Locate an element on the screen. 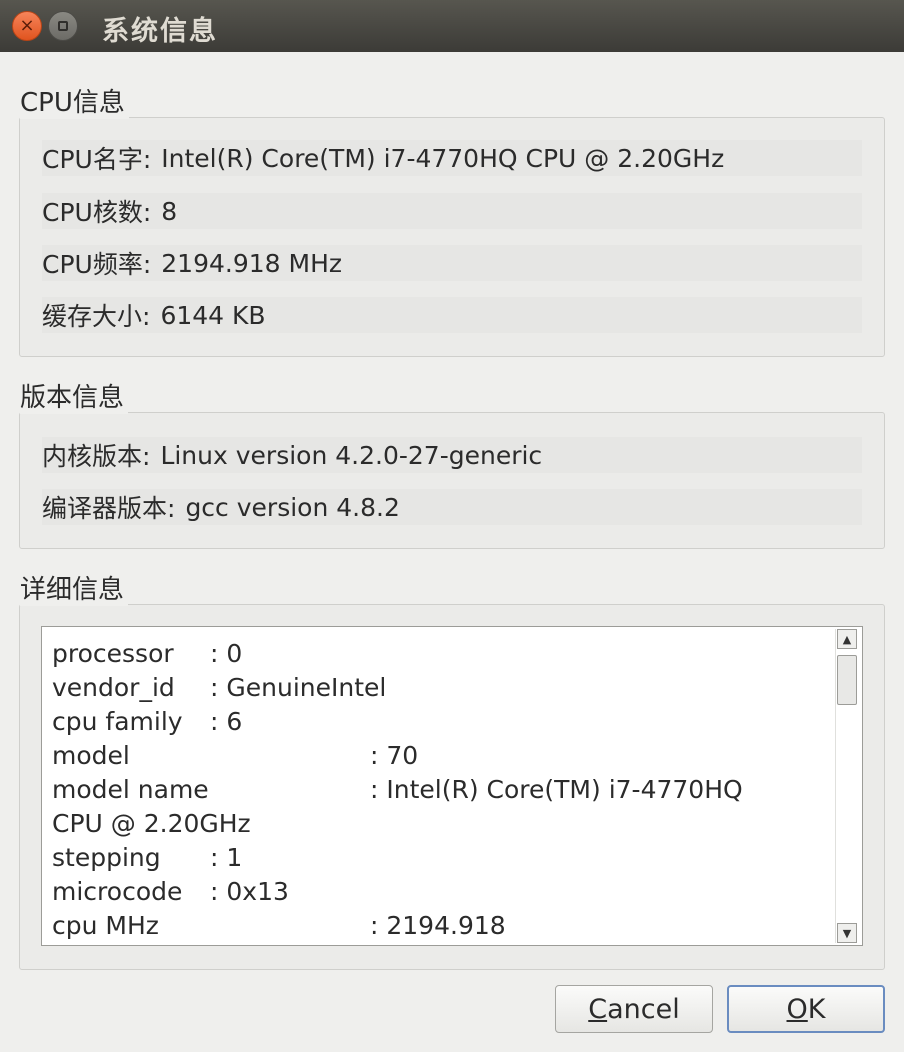 The image size is (904, 1052). cpu-name-label: CPU名字: is located at coordinates (97, 159).